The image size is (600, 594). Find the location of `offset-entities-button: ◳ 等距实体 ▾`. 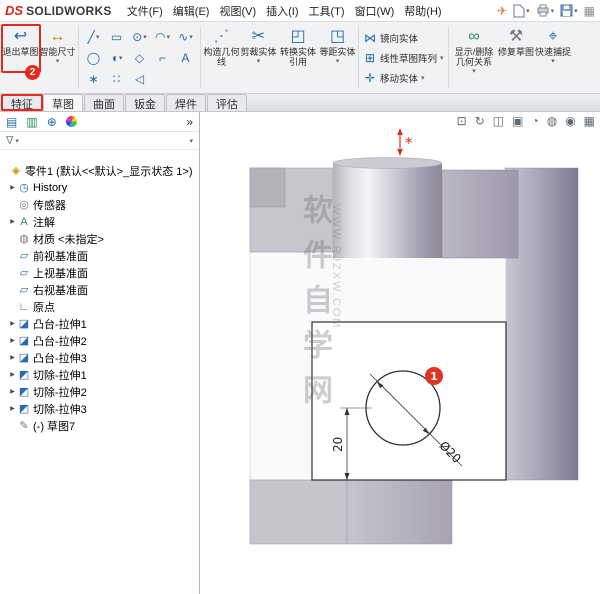

offset-entities-button: ◳ 等距实体 ▾ is located at coordinates (337, 57).